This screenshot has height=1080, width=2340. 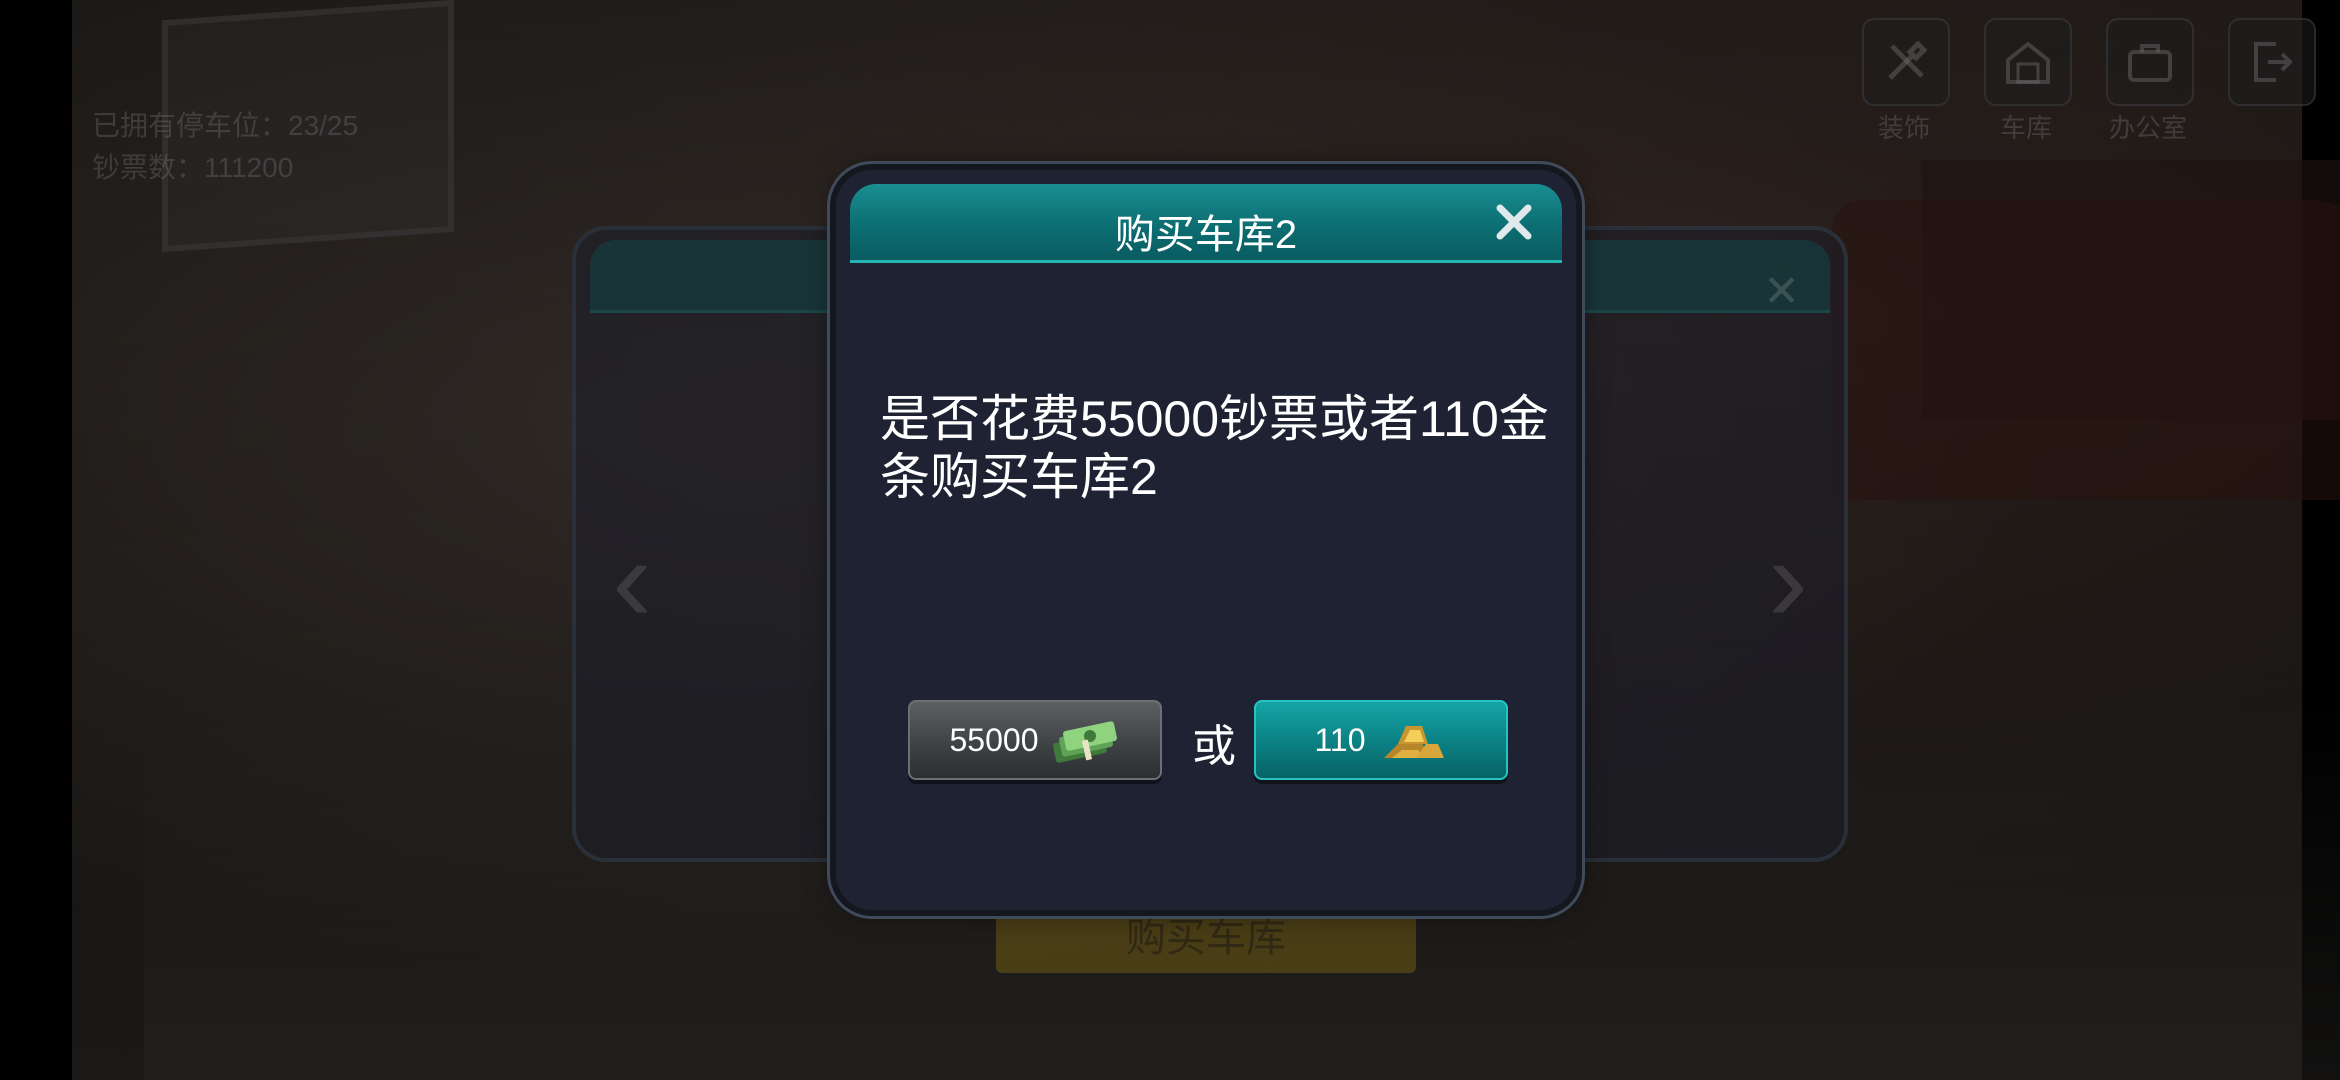 What do you see at coordinates (1214, 746) in the screenshot?
I see `or-label: 或` at bounding box center [1214, 746].